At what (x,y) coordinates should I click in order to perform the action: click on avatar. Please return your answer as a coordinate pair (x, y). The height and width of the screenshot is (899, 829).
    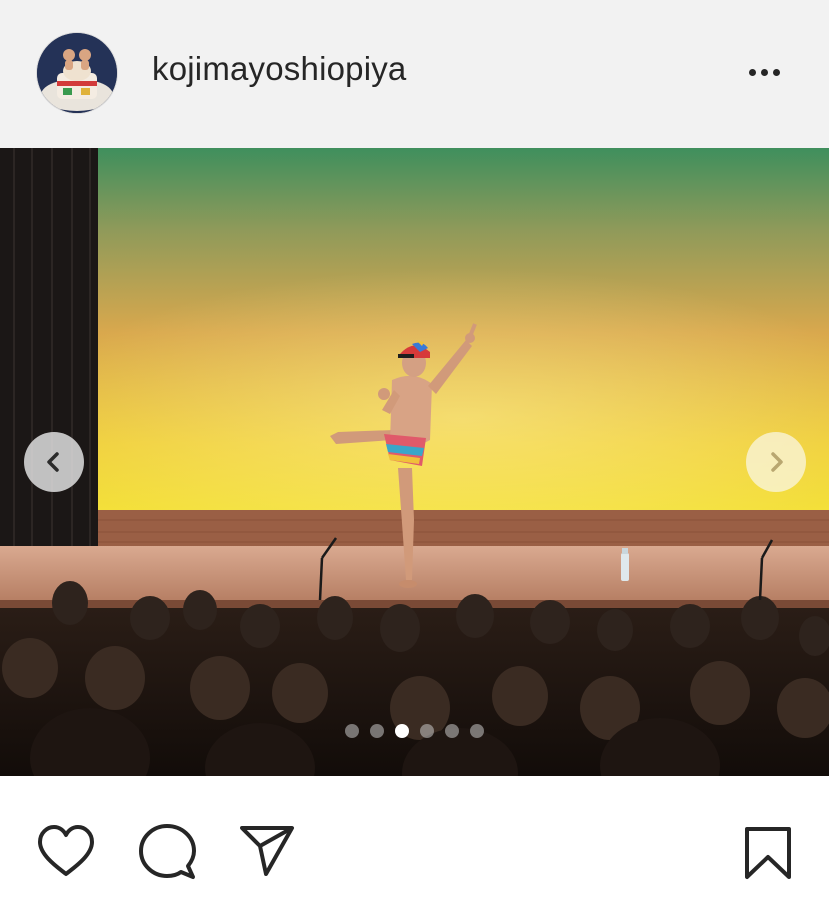
    Looking at the image, I should click on (77, 73).